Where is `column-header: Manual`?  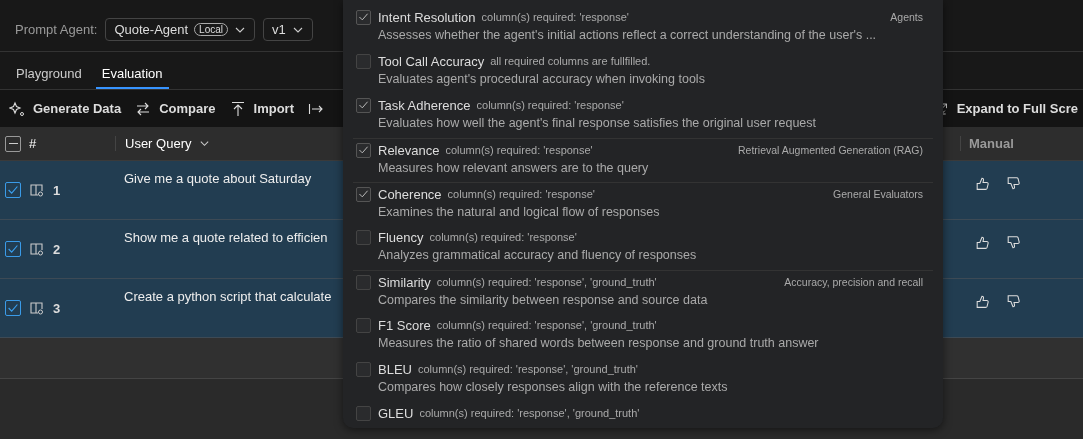 column-header: Manual is located at coordinates (991, 143).